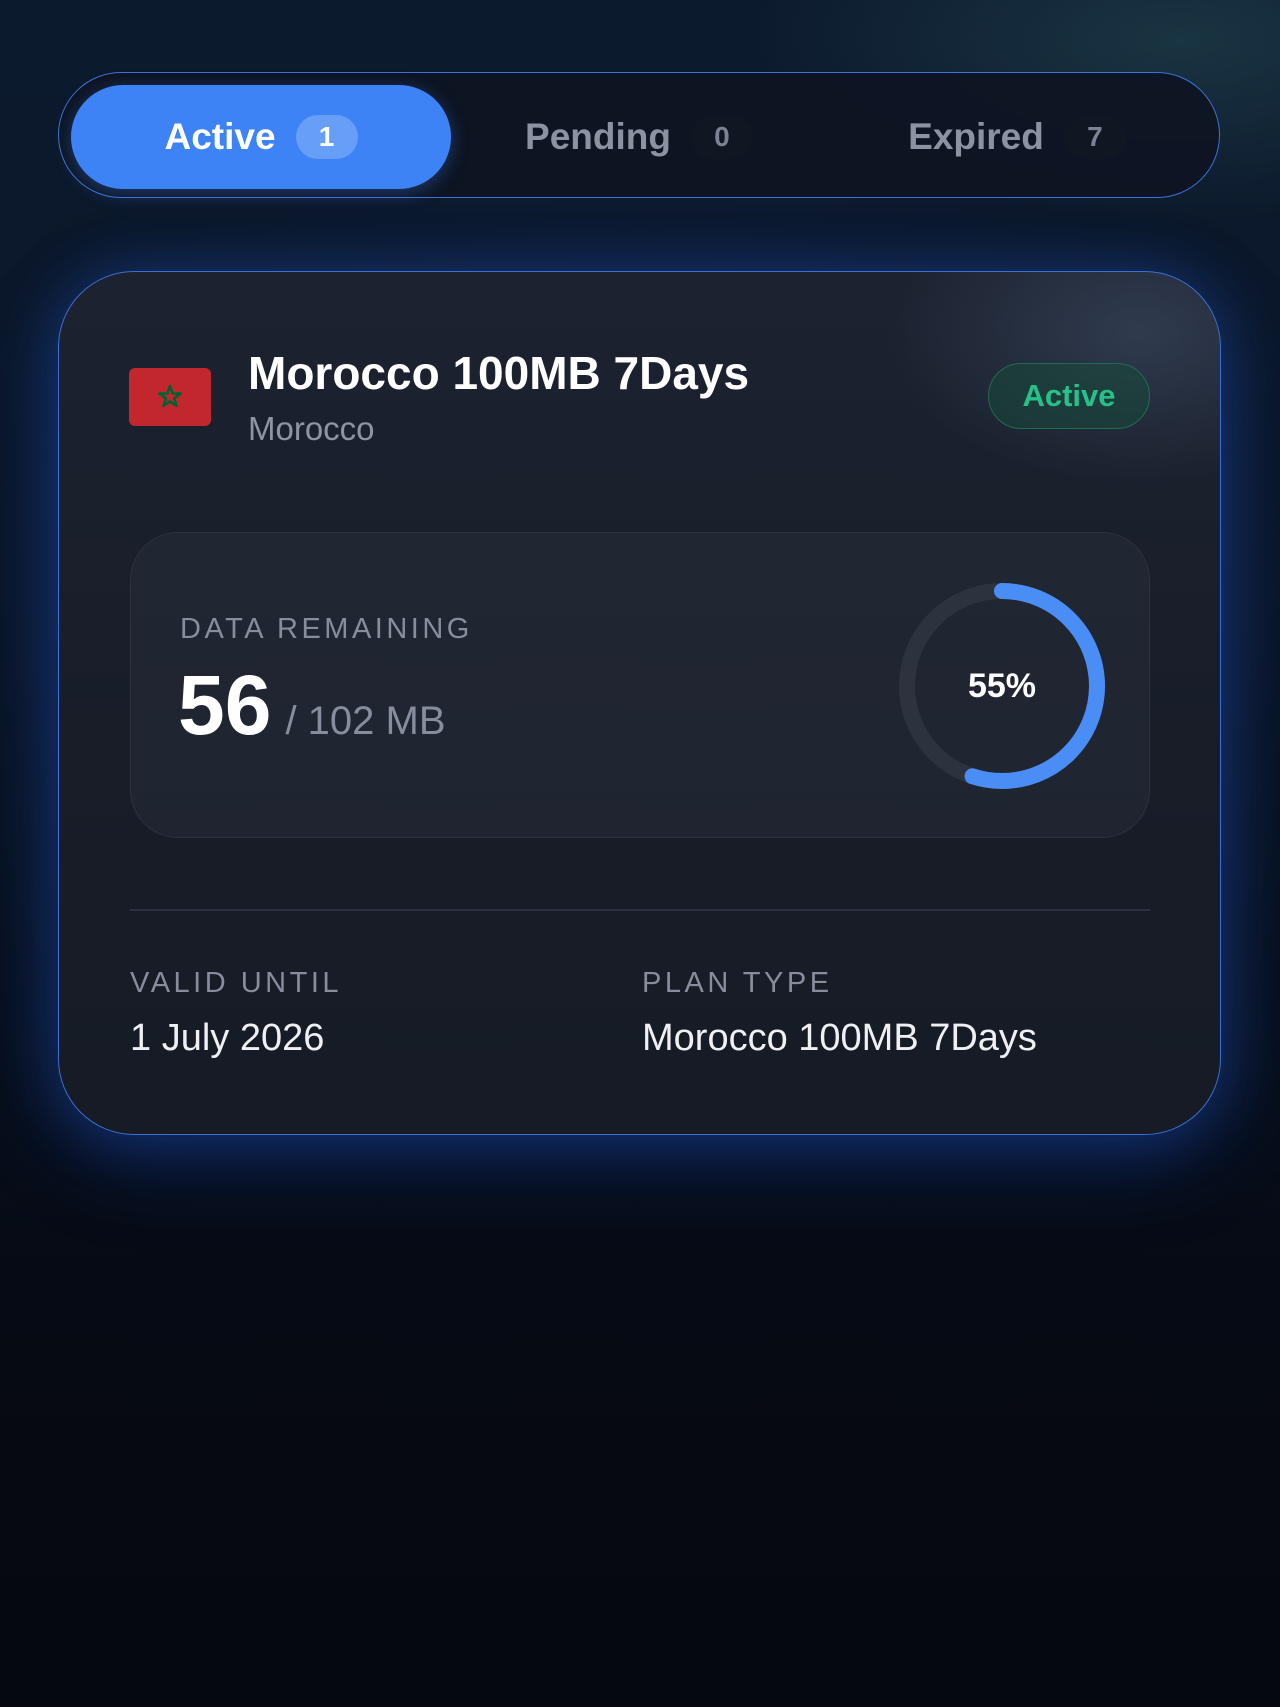 Image resolution: width=1280 pixels, height=1707 pixels. I want to click on data-usage-panel: DATA REMAINING 56 / 102 MB 55%, so click(640, 685).